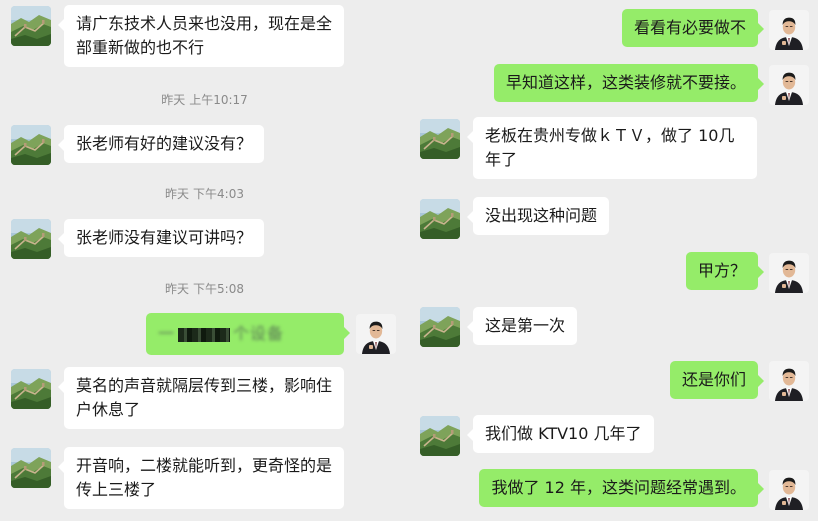  Describe the element at coordinates (218, 100) in the screenshot. I see `timestamp-clock: 上午10:17` at that location.